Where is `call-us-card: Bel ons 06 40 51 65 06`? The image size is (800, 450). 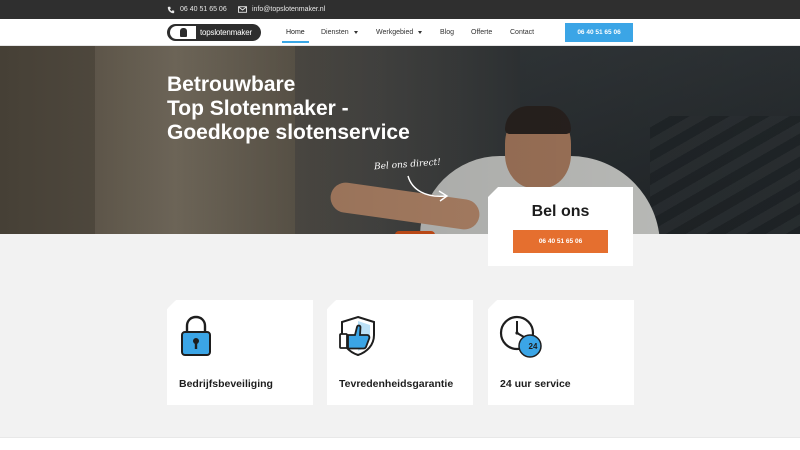 call-us-card: Bel ons 06 40 51 65 06 is located at coordinates (560, 226).